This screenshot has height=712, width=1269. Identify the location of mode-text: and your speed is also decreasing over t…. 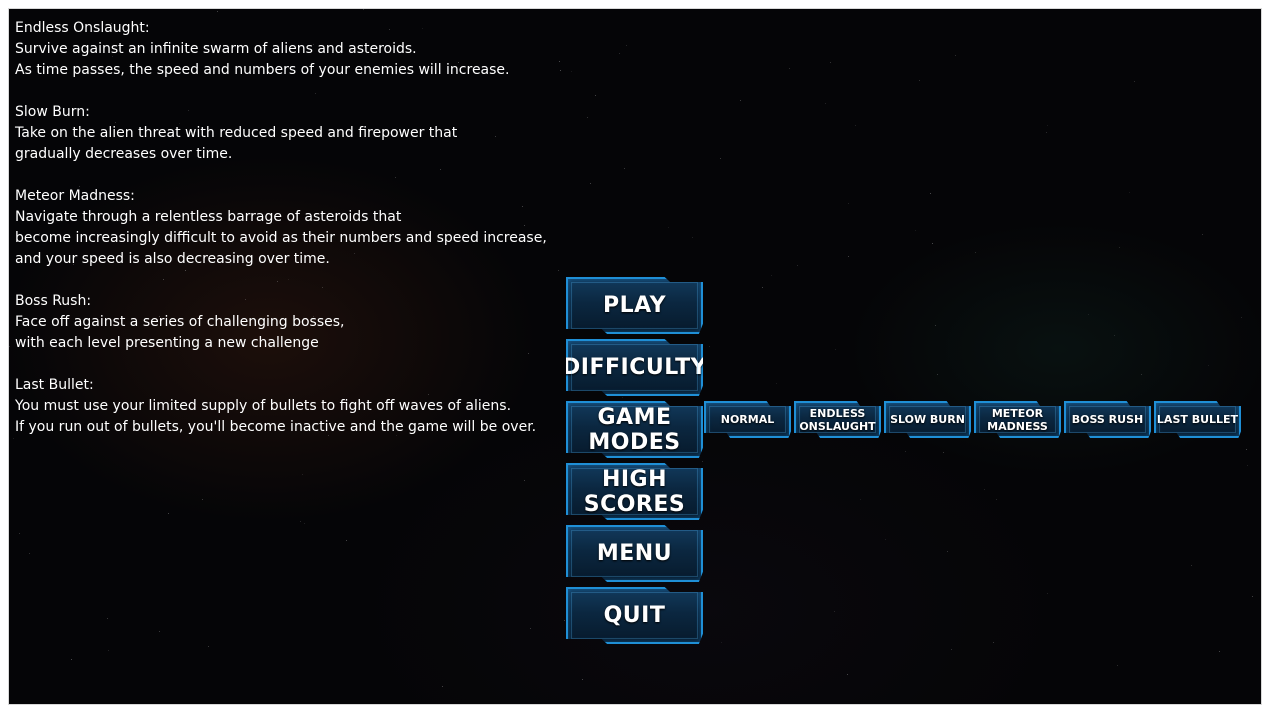
(172, 259).